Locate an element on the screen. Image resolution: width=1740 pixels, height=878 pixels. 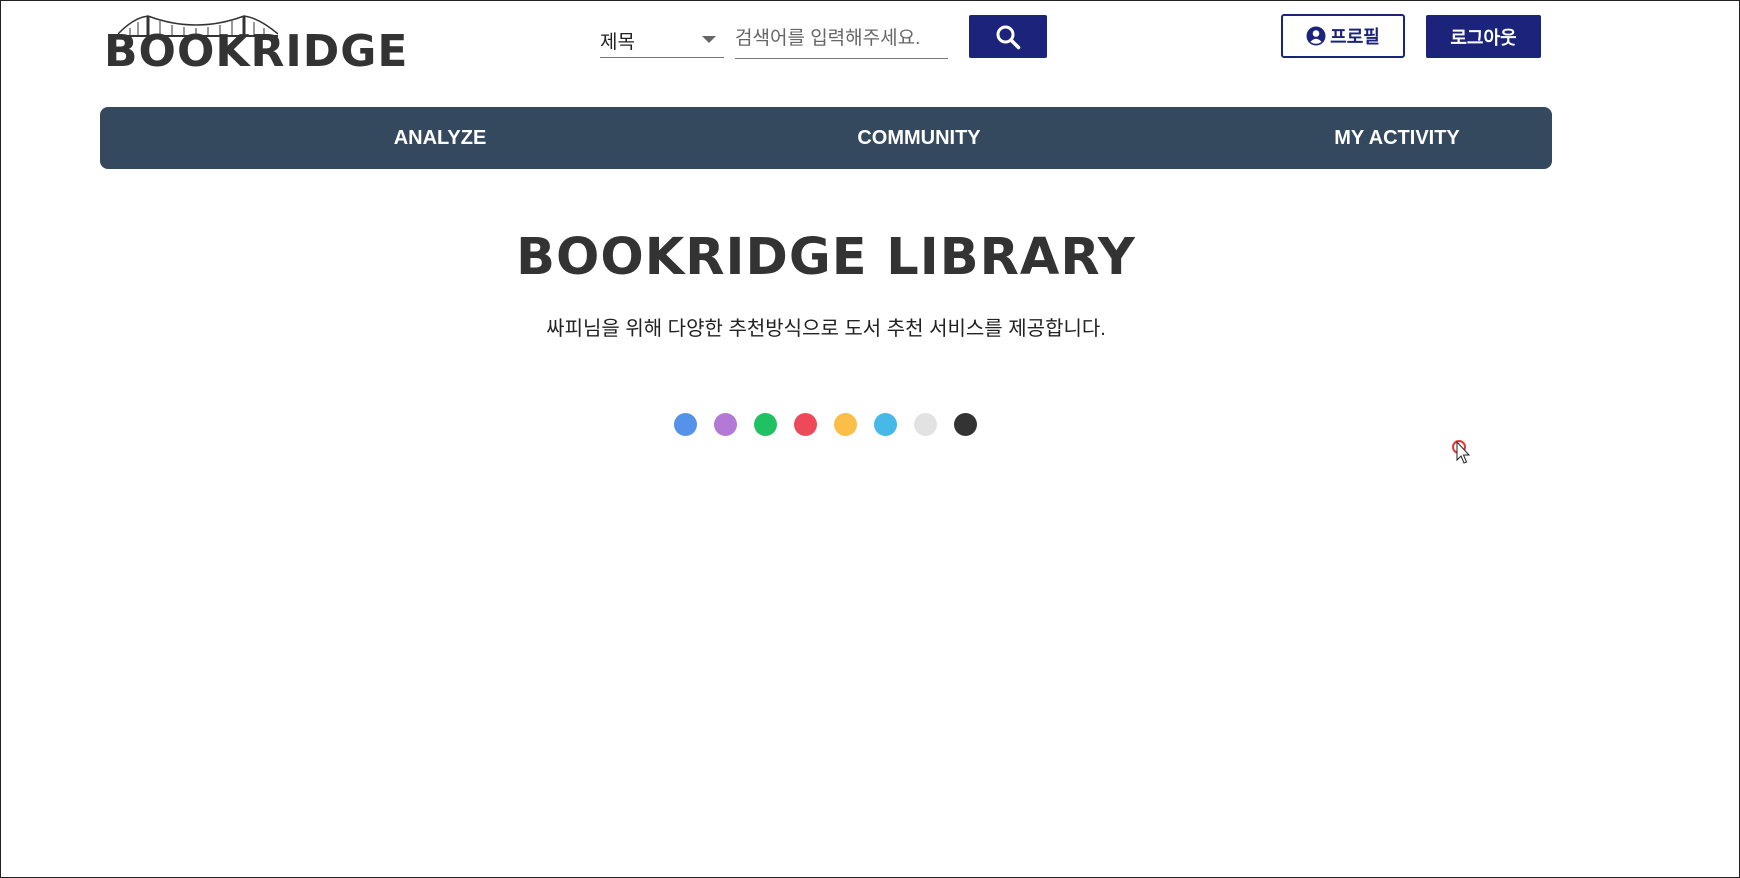
search-category-select: 제목 is located at coordinates (662, 39).